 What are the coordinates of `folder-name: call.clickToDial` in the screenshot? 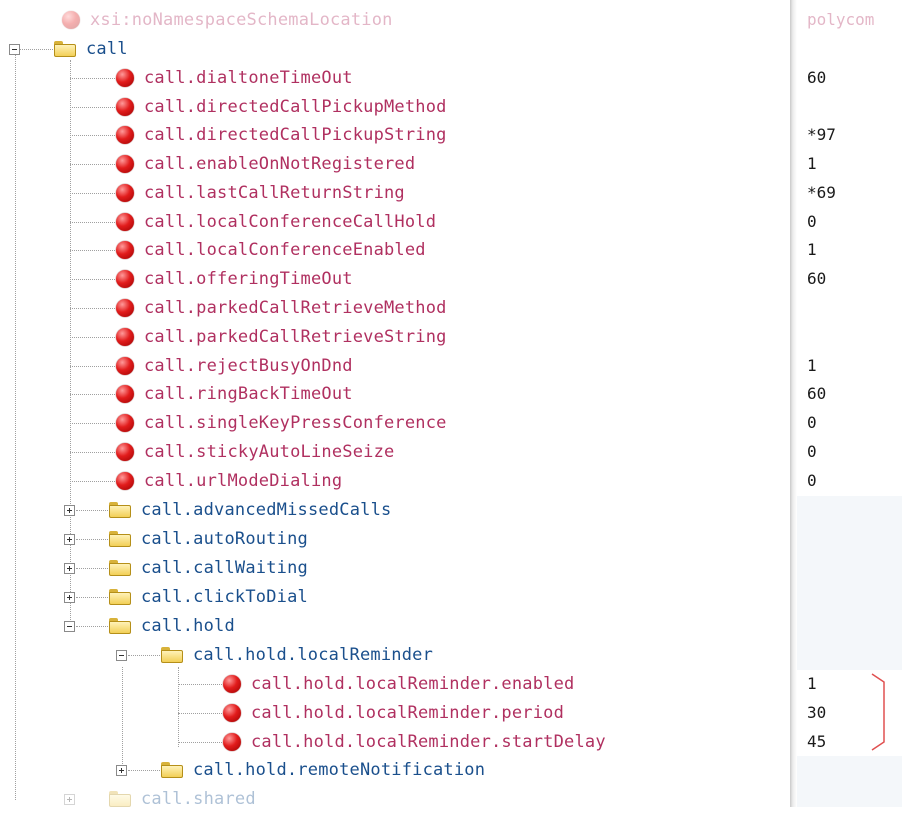 It's located at (224, 597).